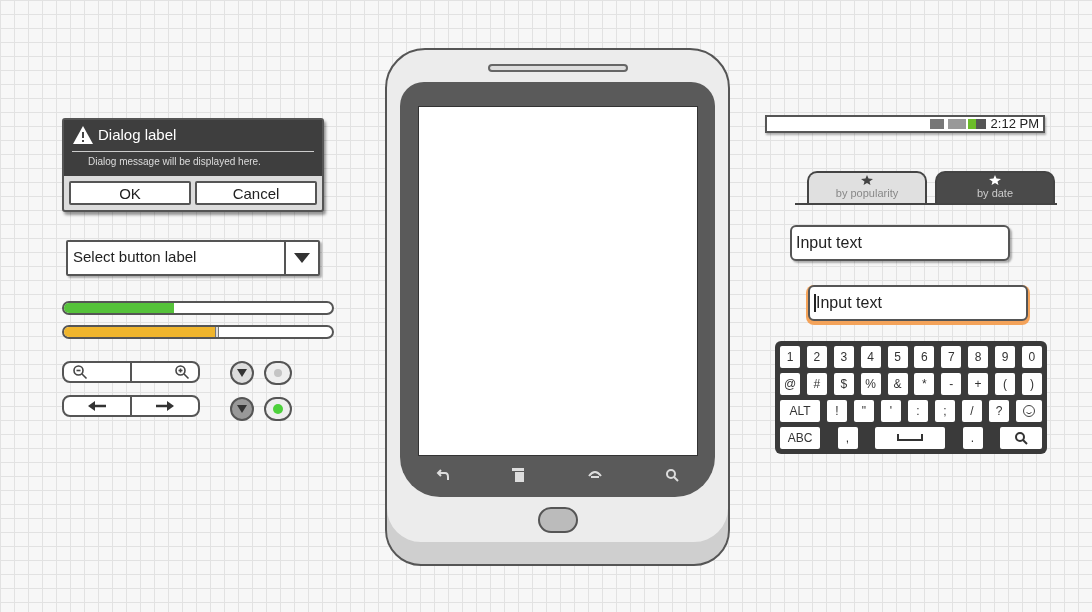 The height and width of the screenshot is (612, 1092). Describe the element at coordinates (137, 135) in the screenshot. I see `dialog-title: Dialog label` at that location.